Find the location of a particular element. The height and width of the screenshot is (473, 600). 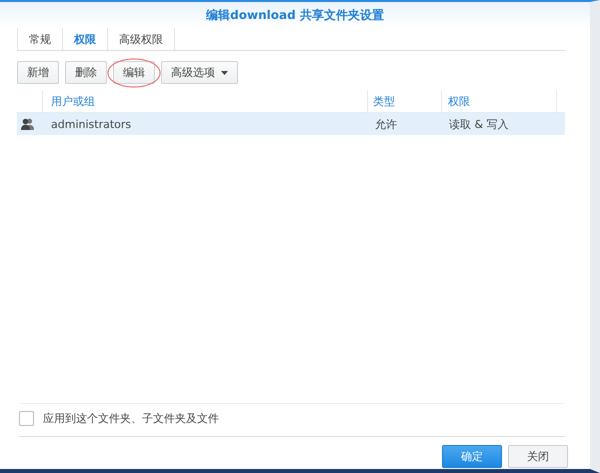

table-row: administrators 允许 读取 & 写入 is located at coordinates (291, 124).